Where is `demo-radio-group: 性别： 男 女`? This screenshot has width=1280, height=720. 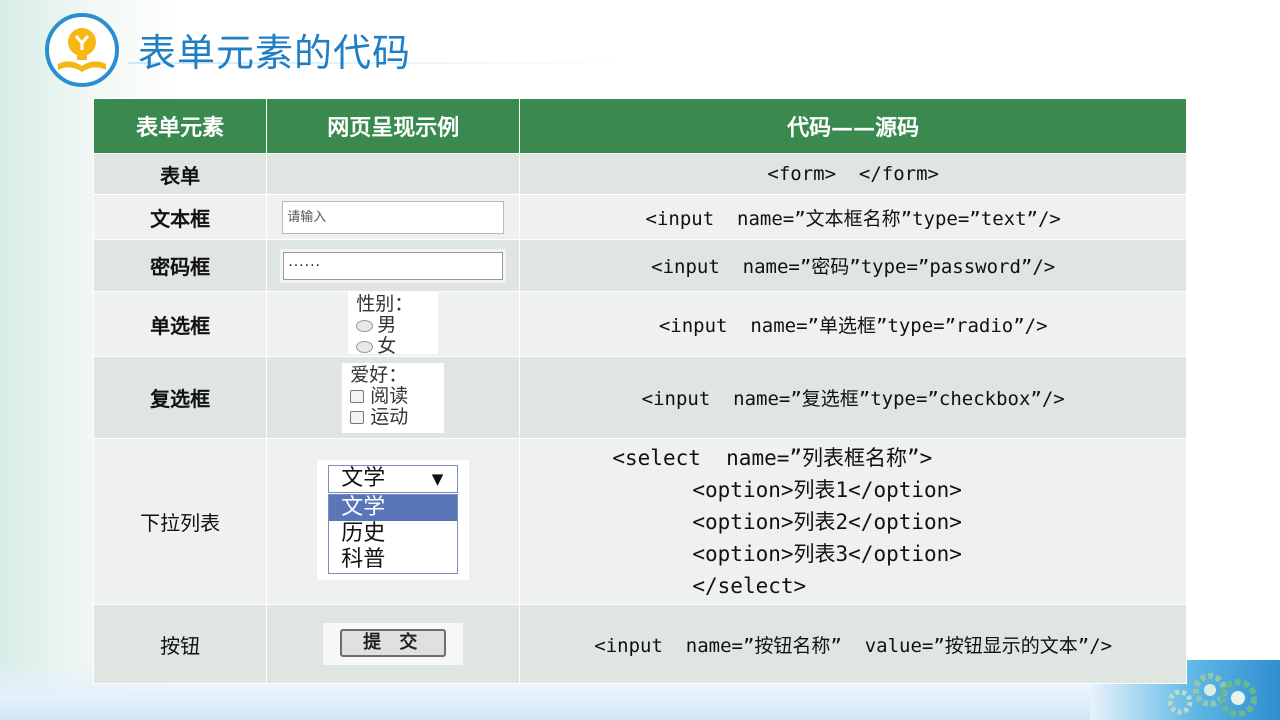
demo-radio-group: 性别： 男 女 is located at coordinates (393, 324).